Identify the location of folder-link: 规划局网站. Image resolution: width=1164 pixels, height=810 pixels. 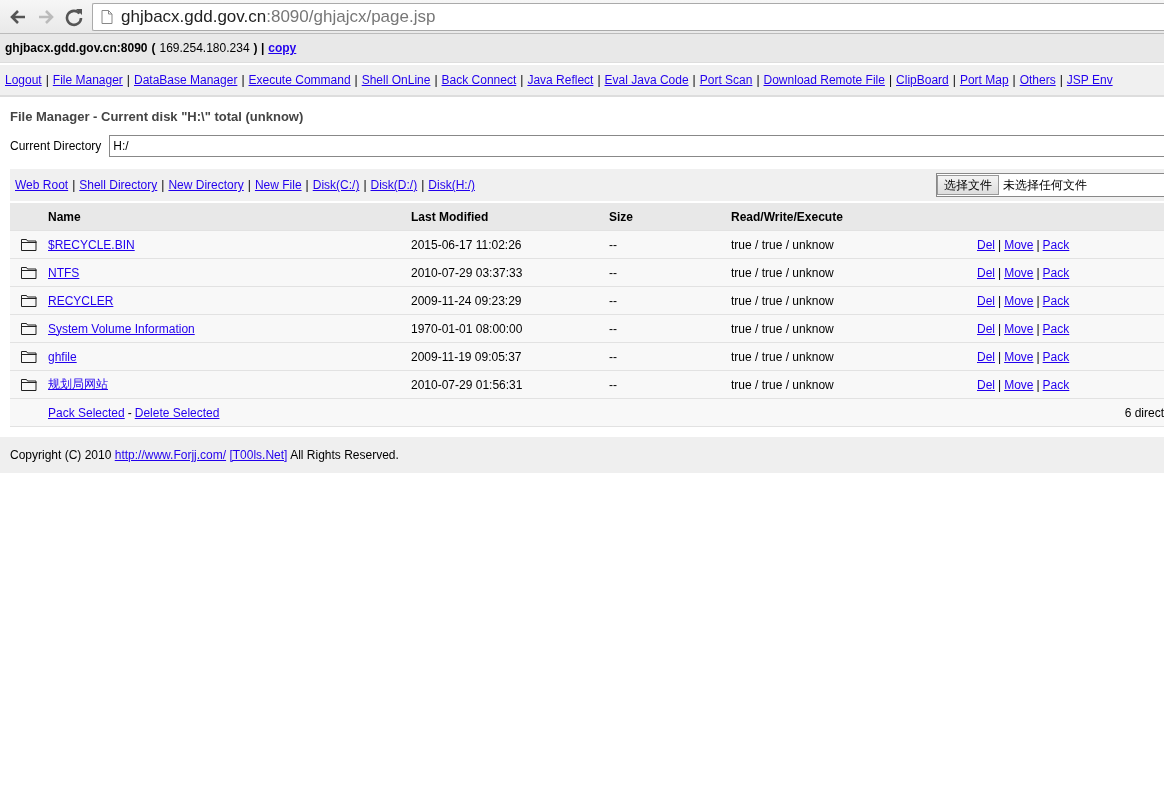
(78, 384).